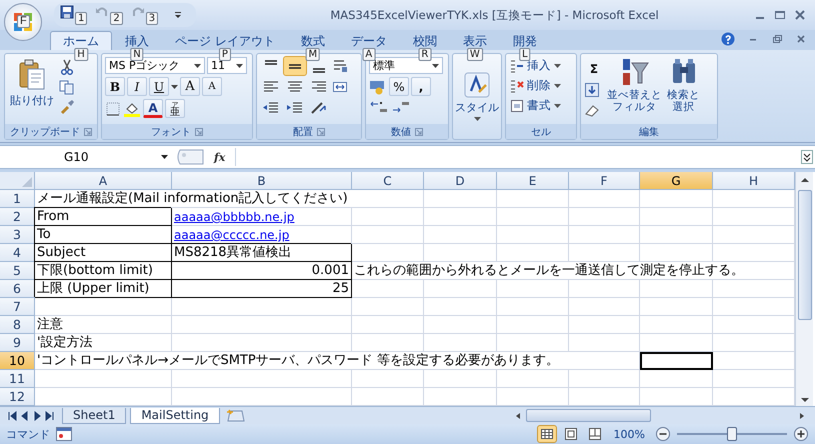  I want to click on row-header: 9, so click(17, 343).